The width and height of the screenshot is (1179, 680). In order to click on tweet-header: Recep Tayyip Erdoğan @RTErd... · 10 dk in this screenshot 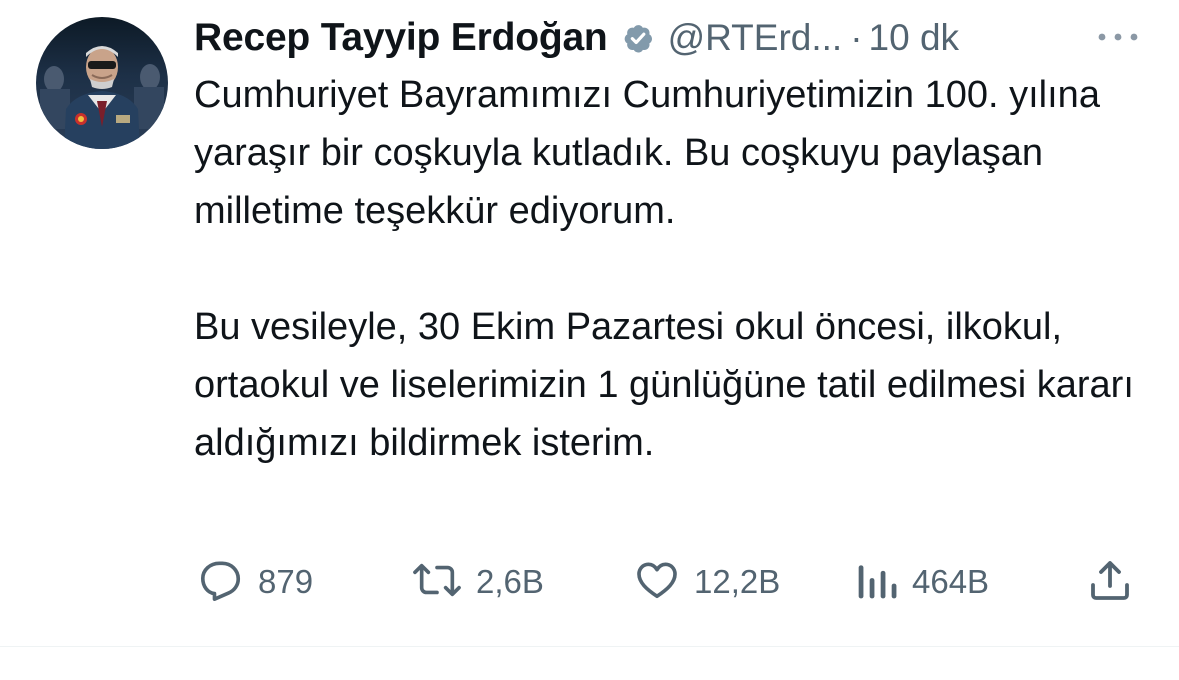, I will do `click(674, 38)`.